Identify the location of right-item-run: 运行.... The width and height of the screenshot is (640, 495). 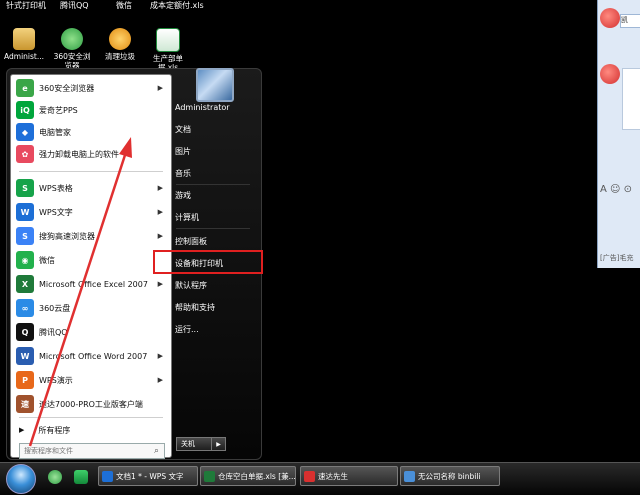
(214, 329).